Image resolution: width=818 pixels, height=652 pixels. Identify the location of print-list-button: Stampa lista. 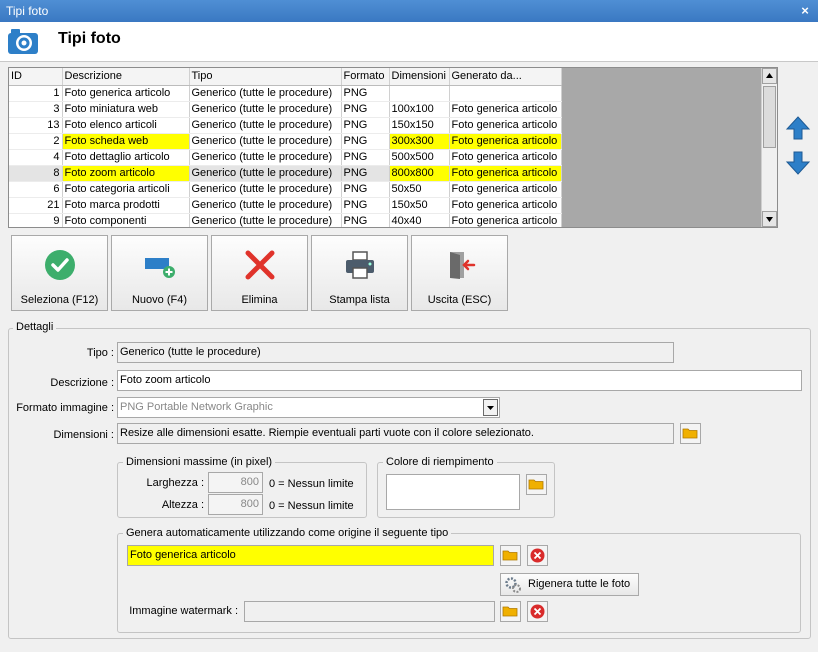
(359, 273).